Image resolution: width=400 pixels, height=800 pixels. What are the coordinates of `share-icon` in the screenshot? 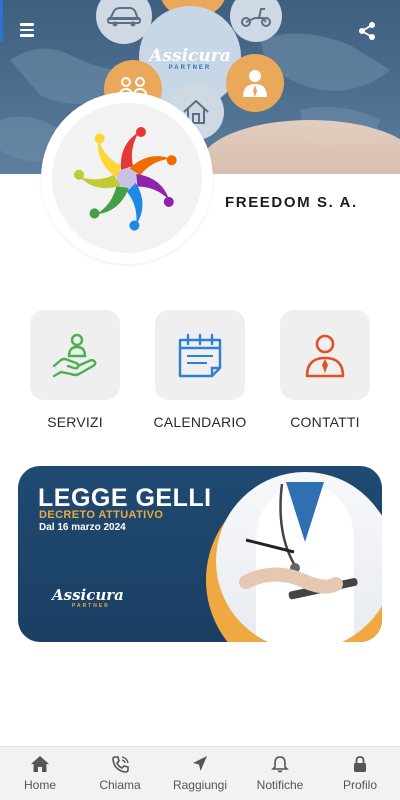 It's located at (367, 31).